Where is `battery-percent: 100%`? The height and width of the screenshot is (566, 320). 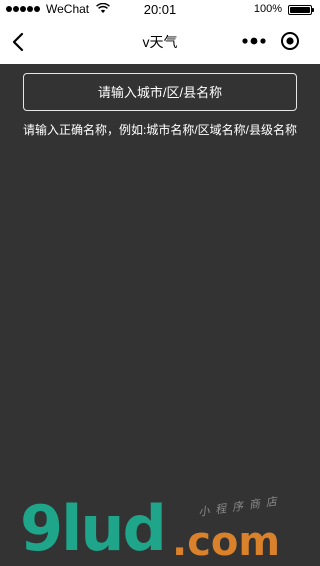 battery-percent: 100% is located at coordinates (267, 9).